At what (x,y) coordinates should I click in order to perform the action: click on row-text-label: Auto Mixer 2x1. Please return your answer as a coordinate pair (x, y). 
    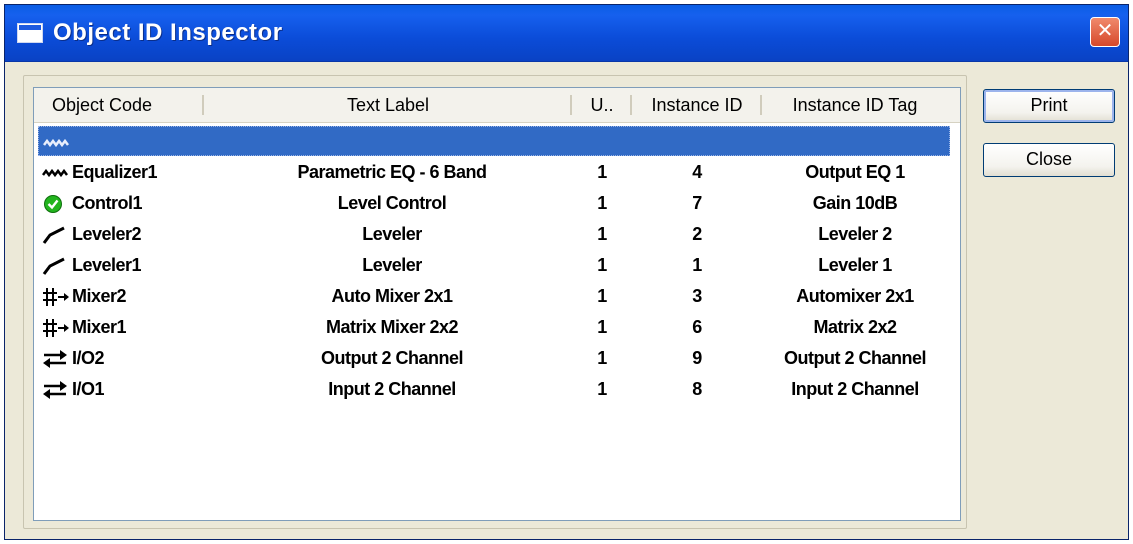
    Looking at the image, I should click on (392, 296).